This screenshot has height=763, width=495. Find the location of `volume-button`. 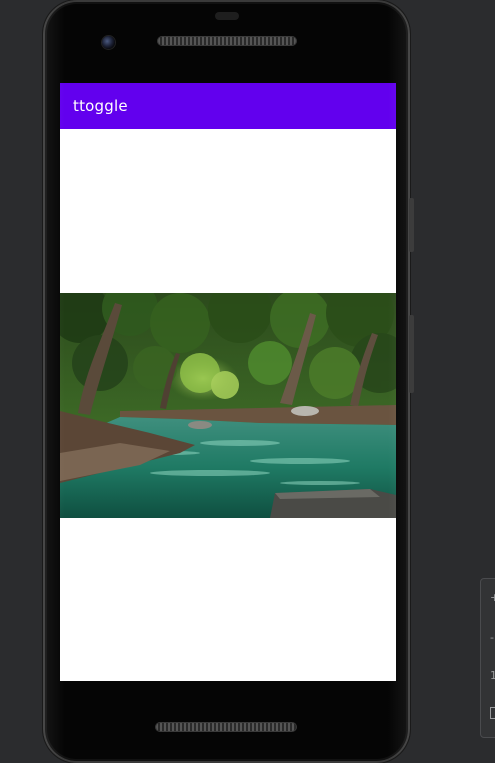

volume-button is located at coordinates (411, 225).